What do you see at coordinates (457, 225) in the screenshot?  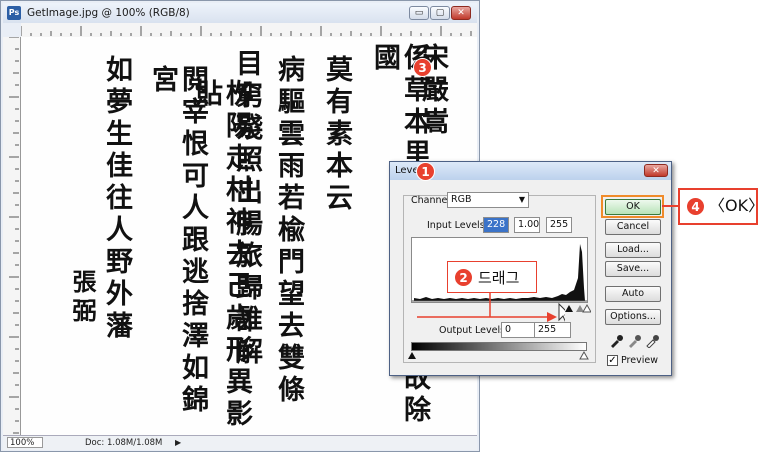 I see `input-levels-label: Input Levels:` at bounding box center [457, 225].